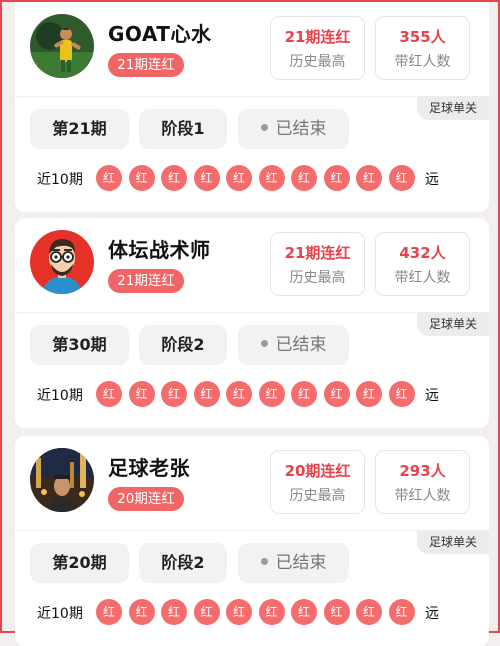 The height and width of the screenshot is (646, 500). I want to click on streak-badge: 20期连红, so click(146, 499).